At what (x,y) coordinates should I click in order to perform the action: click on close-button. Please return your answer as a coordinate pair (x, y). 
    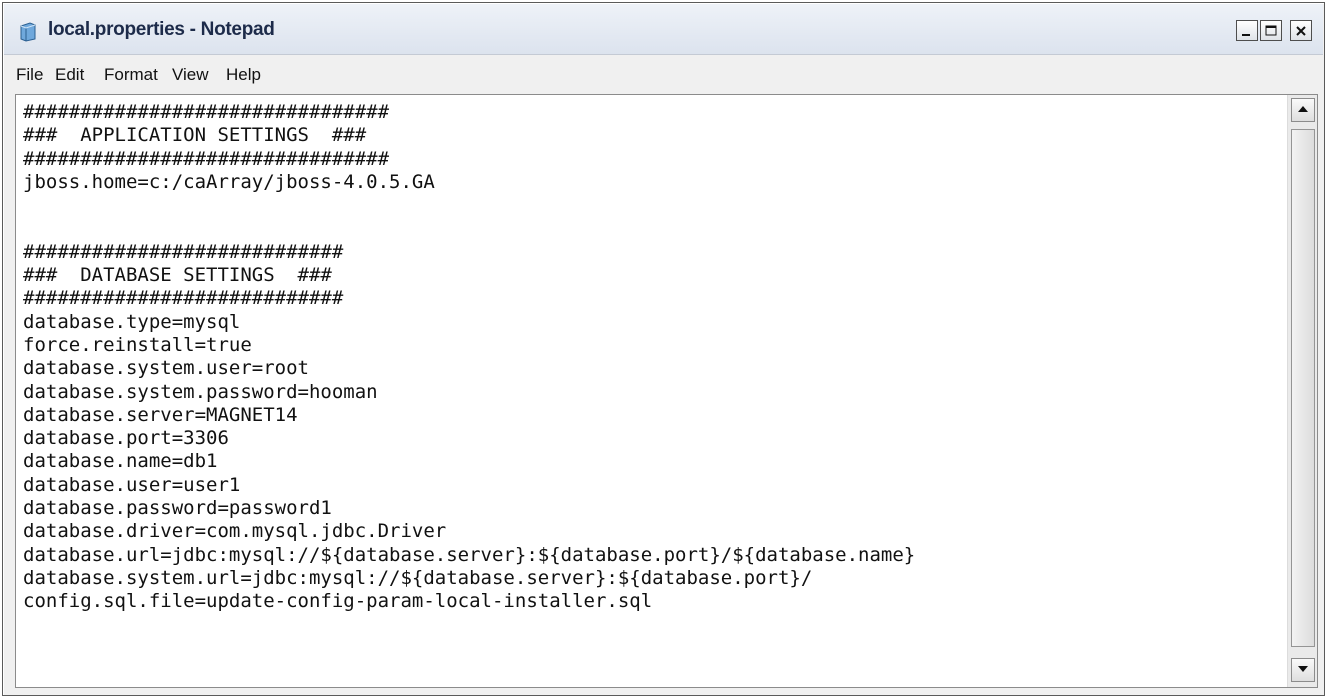
    Looking at the image, I should click on (1301, 30).